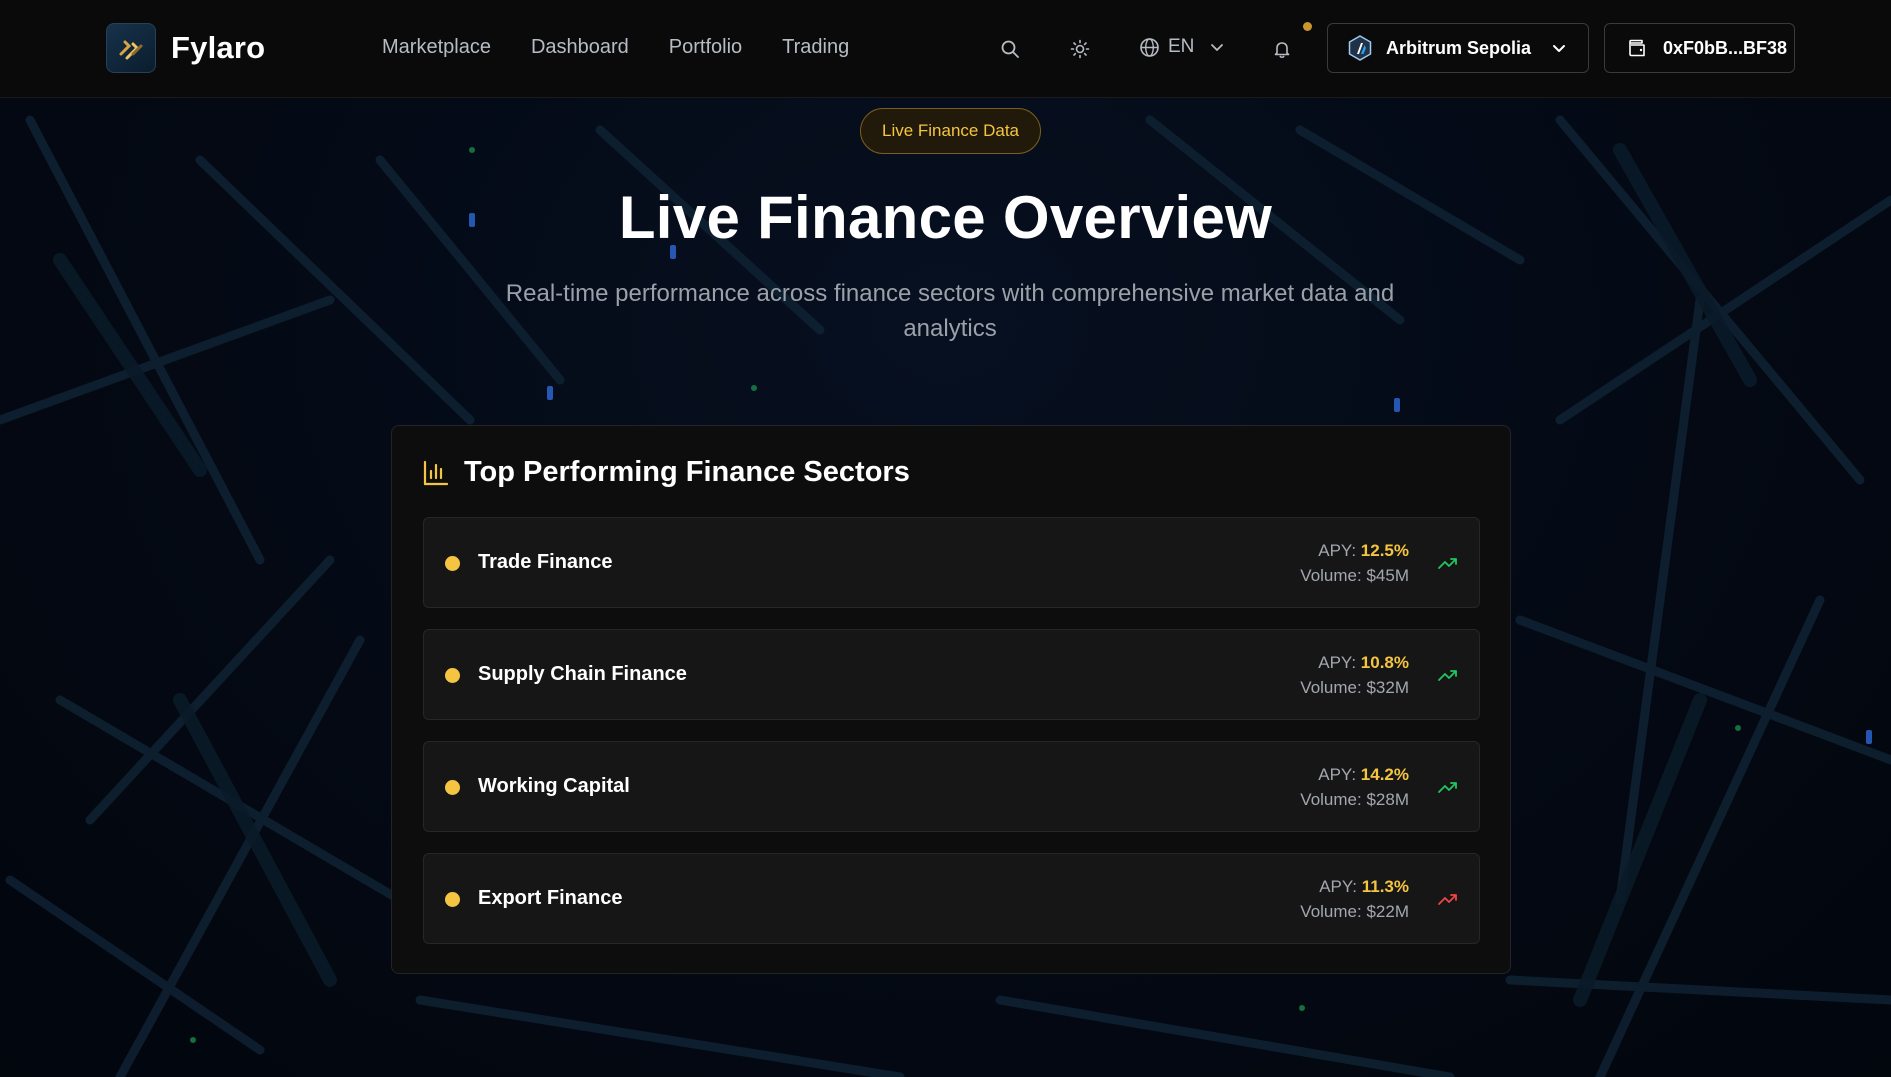 The height and width of the screenshot is (1077, 1891). What do you see at coordinates (1384, 774) in the screenshot?
I see `apy-value: 14.2%` at bounding box center [1384, 774].